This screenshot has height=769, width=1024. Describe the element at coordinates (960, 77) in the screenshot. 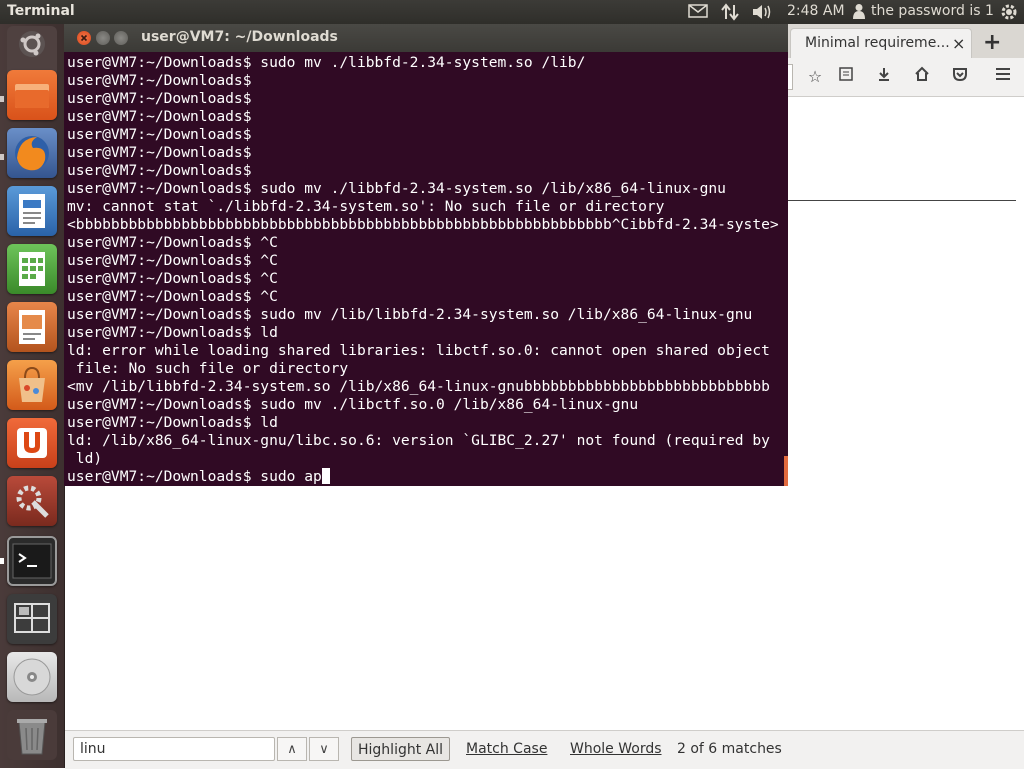

I see `pocket-icon` at that location.